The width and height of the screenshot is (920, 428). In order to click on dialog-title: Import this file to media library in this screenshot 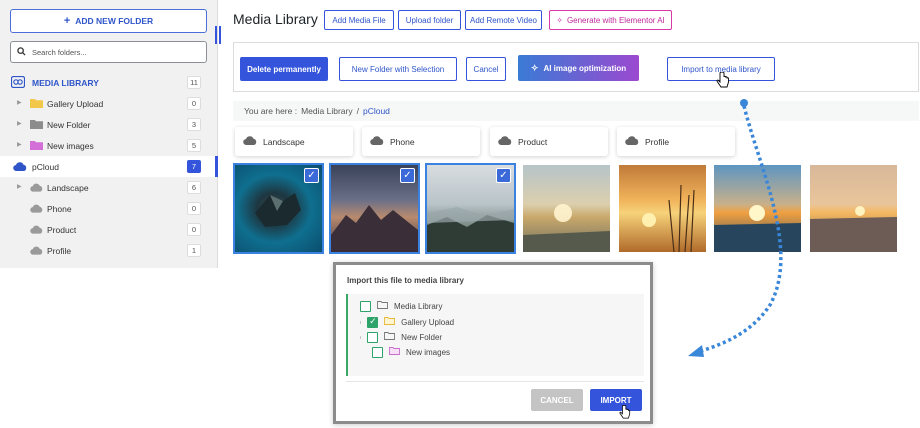, I will do `click(405, 280)`.